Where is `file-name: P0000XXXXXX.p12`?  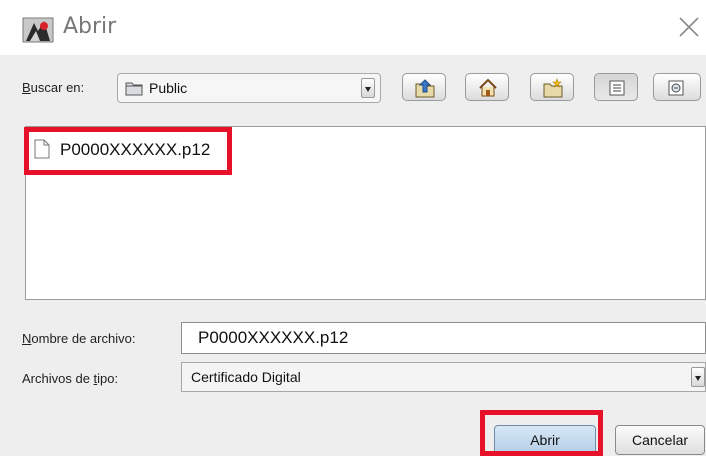
file-name: P0000XXXXXX.p12 is located at coordinates (135, 149).